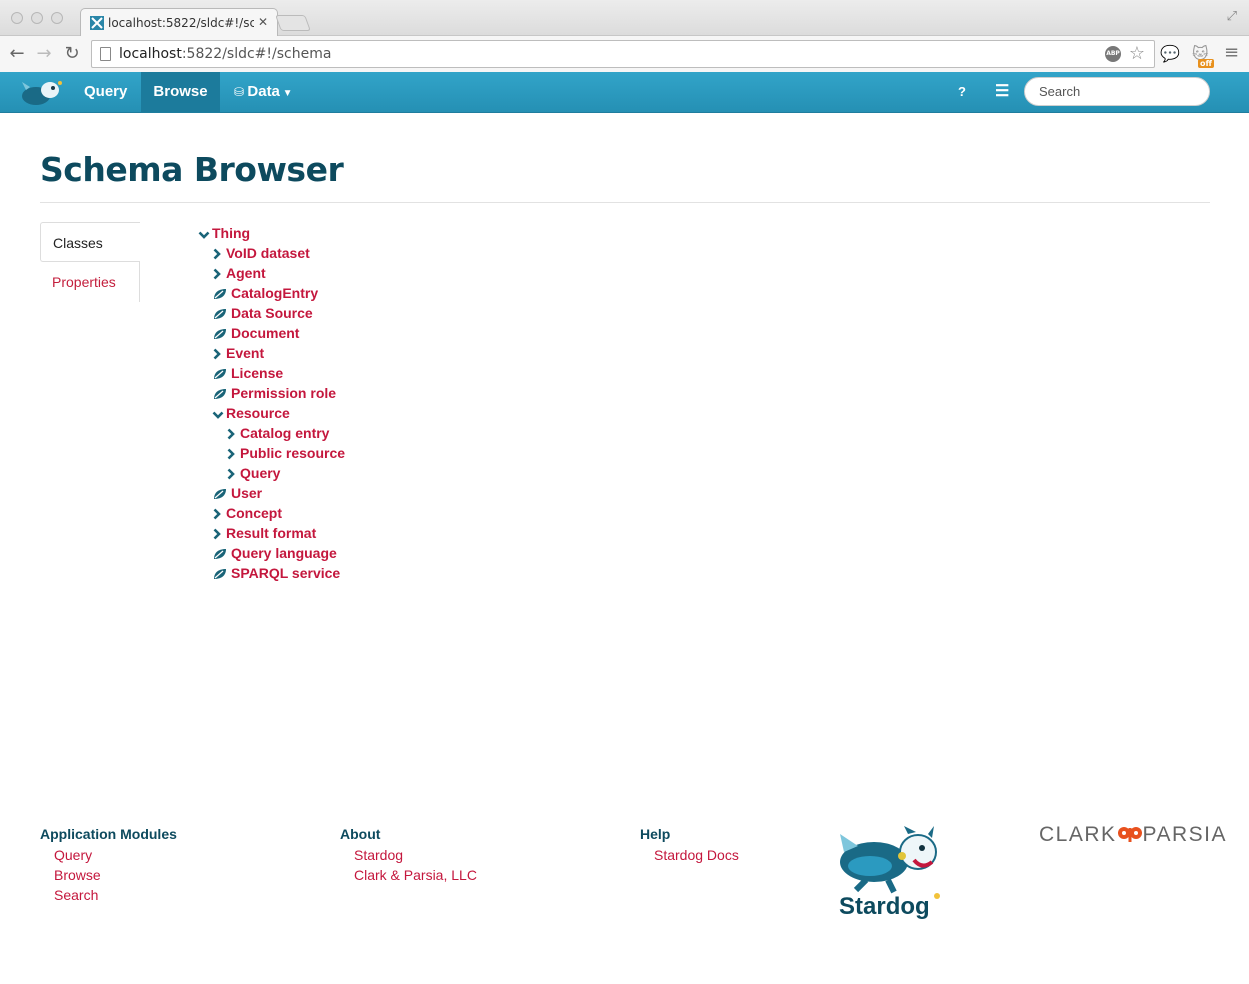 The image size is (1249, 984). I want to click on tree-node: Document, so click(256, 333).